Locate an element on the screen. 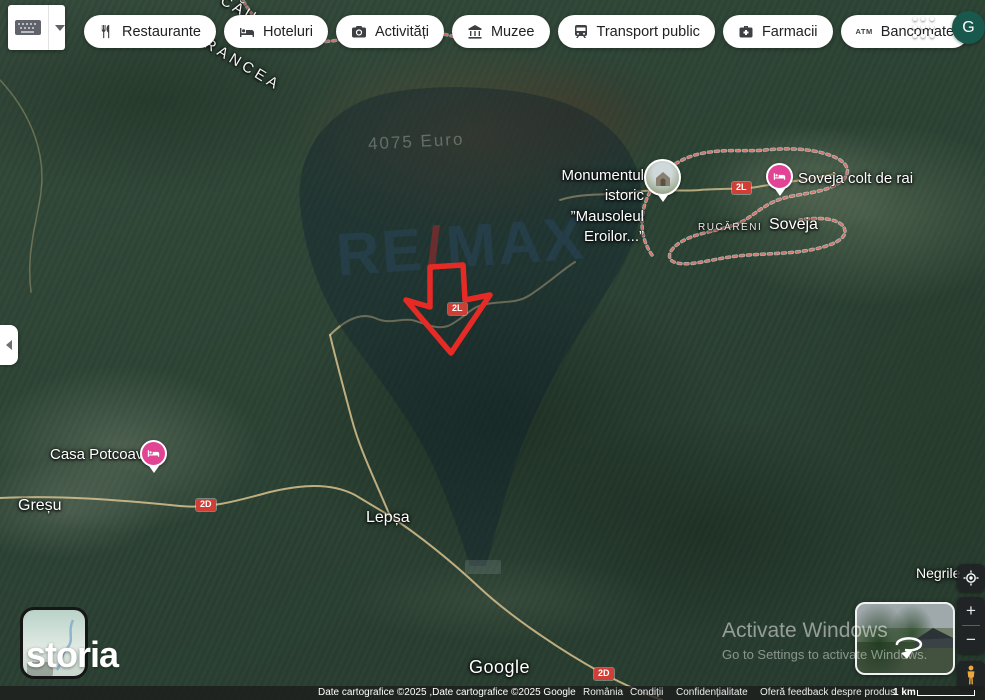  monument-photo-icon is located at coordinates (662, 177).